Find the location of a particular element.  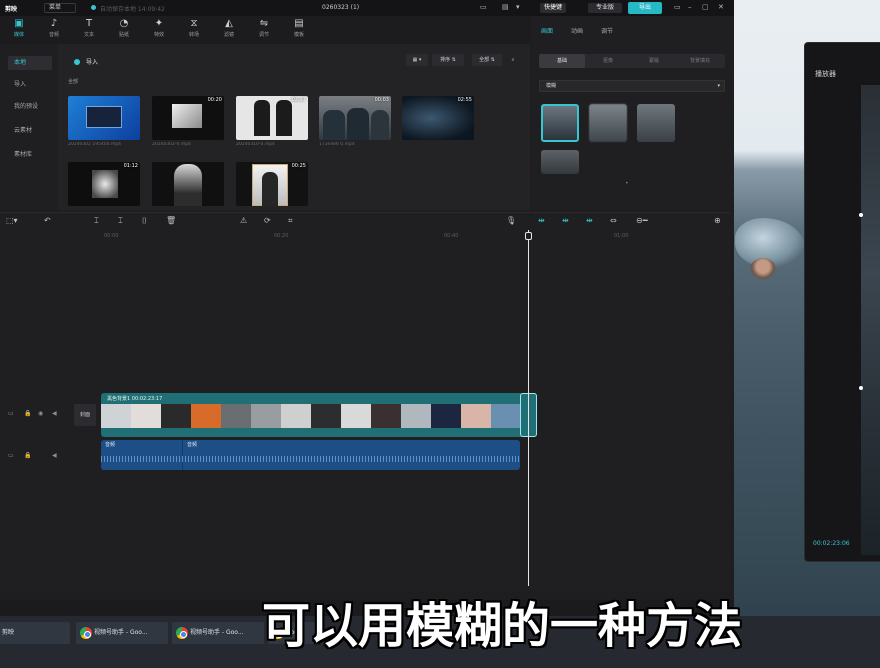

thumb-content is located at coordinates (104, 117).